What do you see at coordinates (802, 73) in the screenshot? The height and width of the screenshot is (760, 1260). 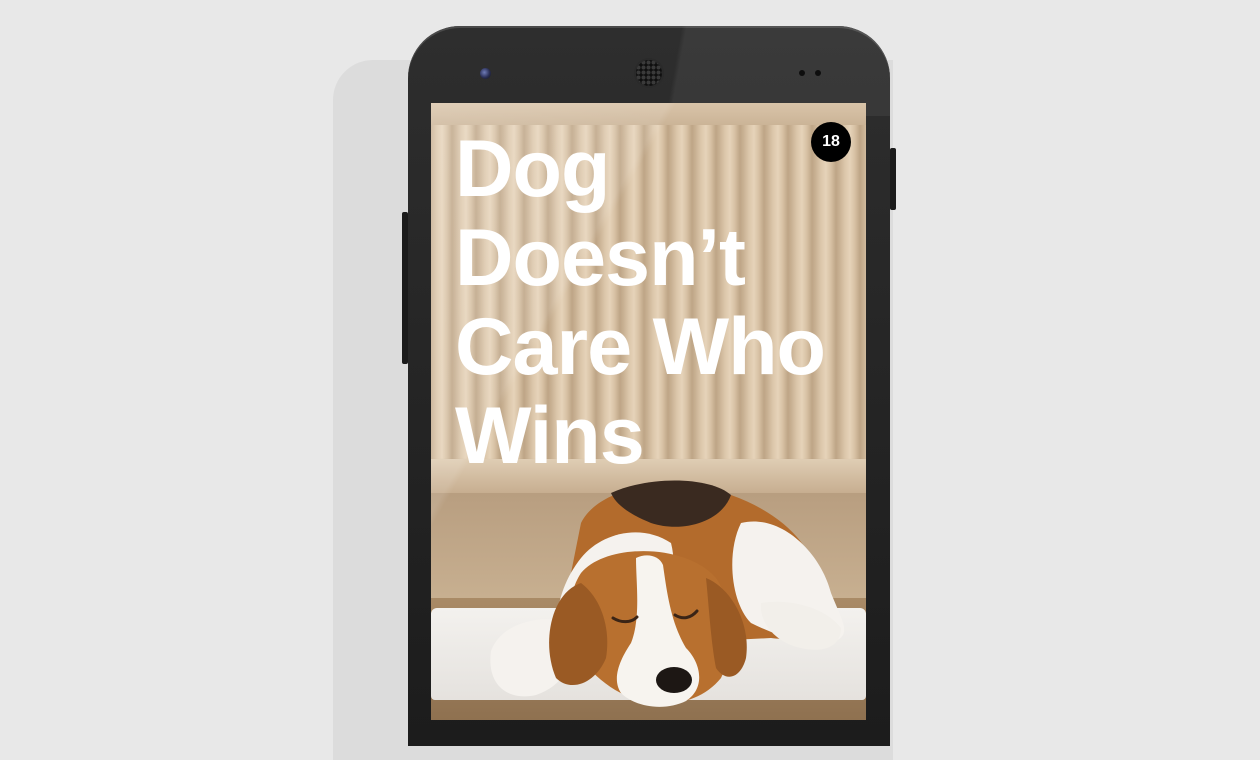 I see `proximity-sensor` at bounding box center [802, 73].